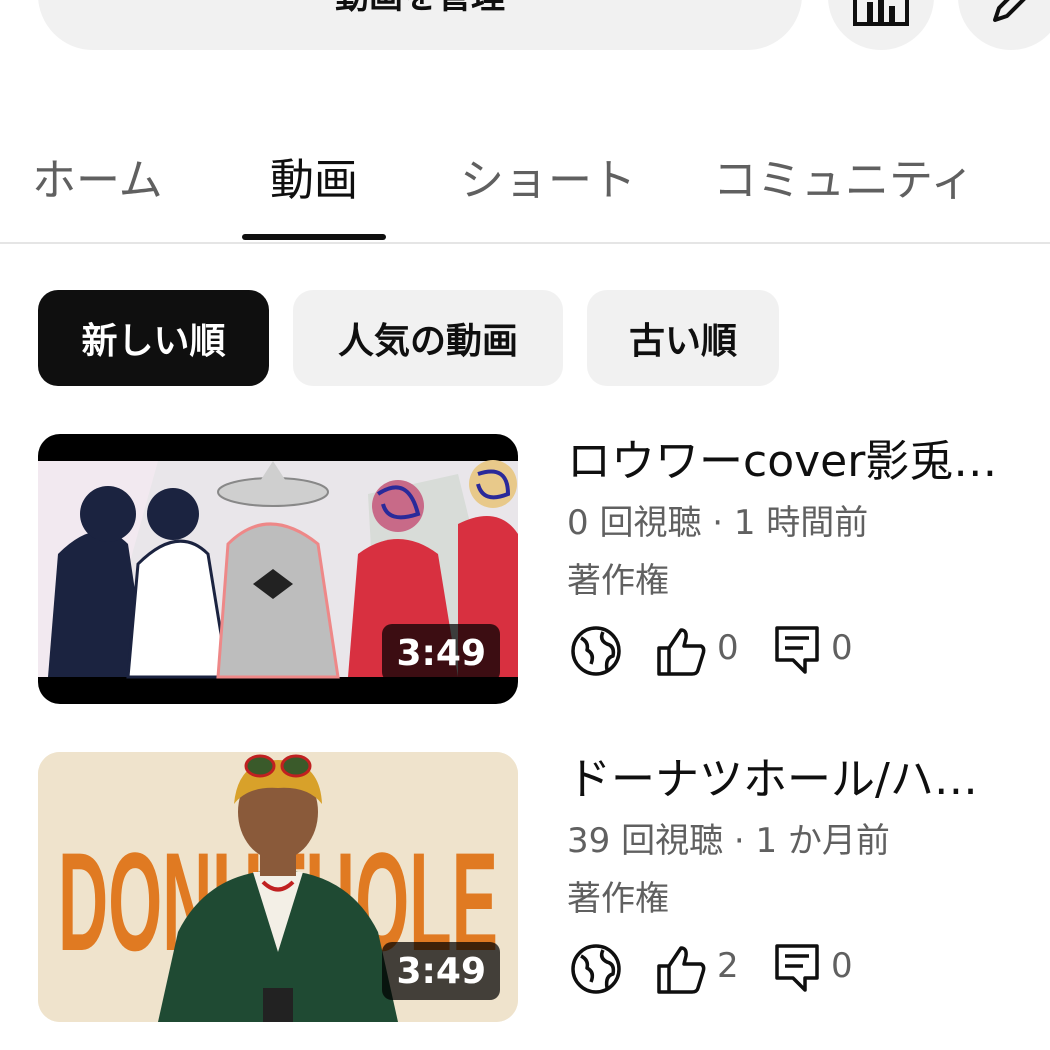 Image resolution: width=1050 pixels, height=1050 pixels. What do you see at coordinates (881, 13) in the screenshot?
I see `bar-chart-icon` at bounding box center [881, 13].